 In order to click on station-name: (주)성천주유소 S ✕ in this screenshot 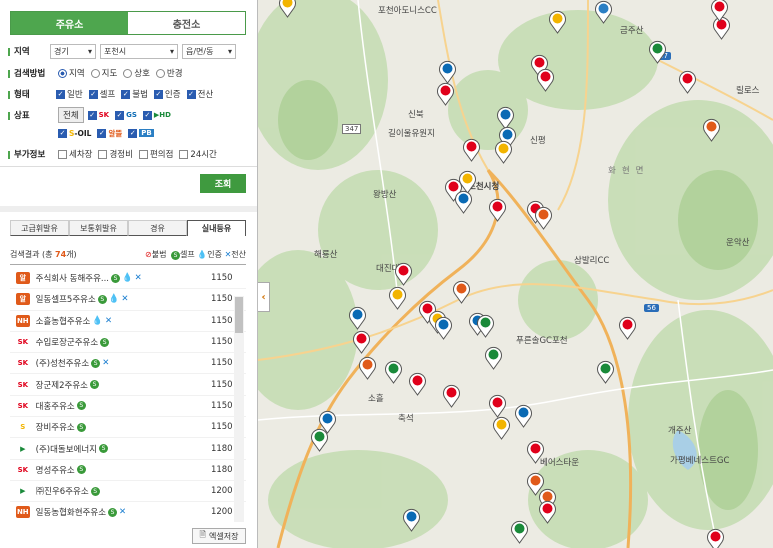, I will do `click(123, 363)`.